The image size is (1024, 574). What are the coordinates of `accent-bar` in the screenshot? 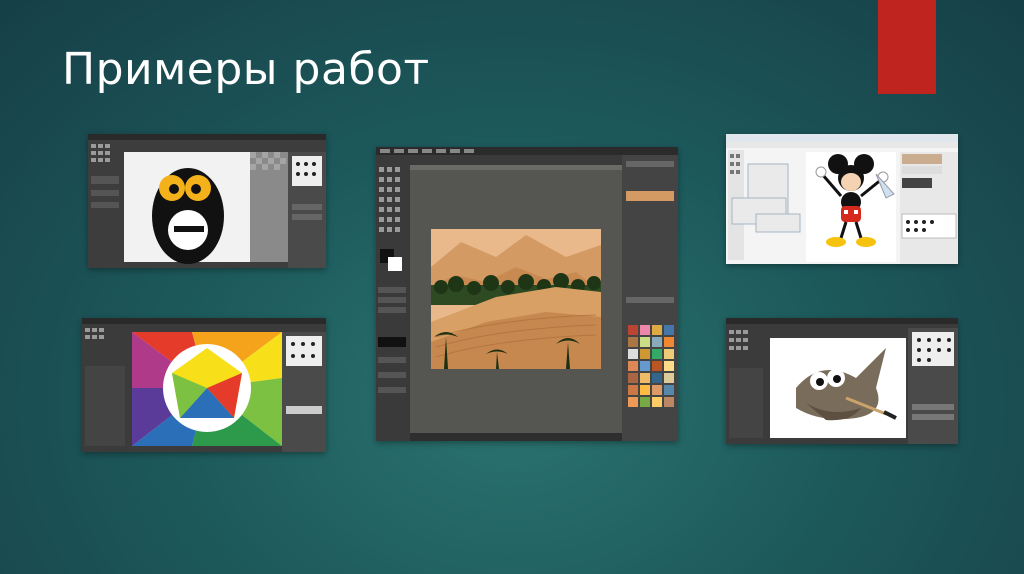 It's located at (907, 47).